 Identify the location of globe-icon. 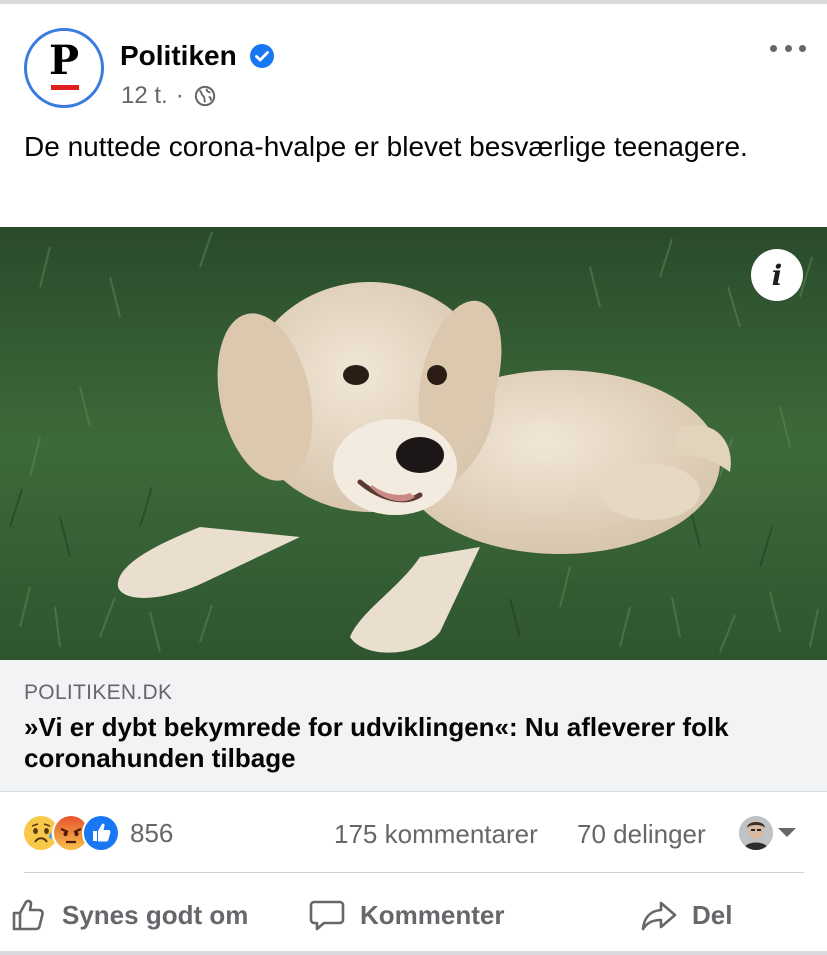
(204, 96).